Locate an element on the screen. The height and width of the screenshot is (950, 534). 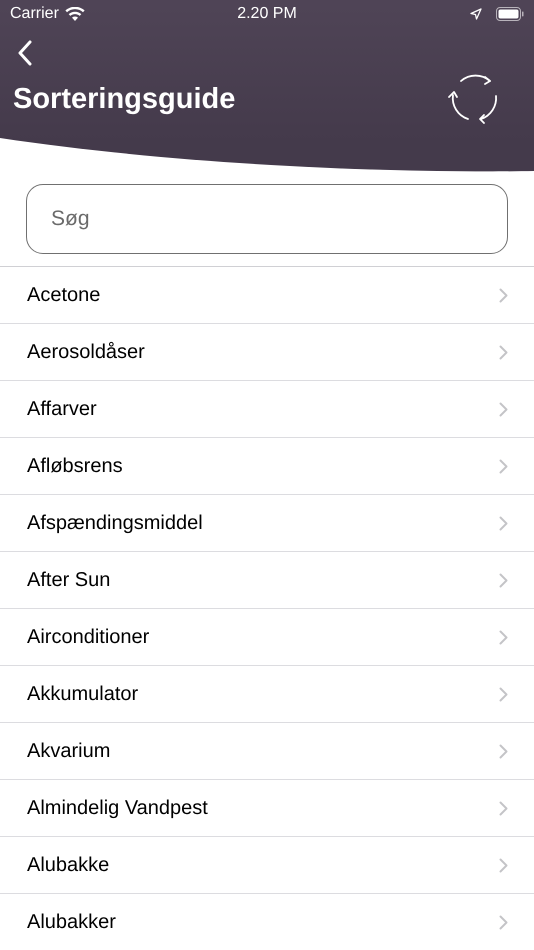
item-label: Alubakker is located at coordinates (71, 922).